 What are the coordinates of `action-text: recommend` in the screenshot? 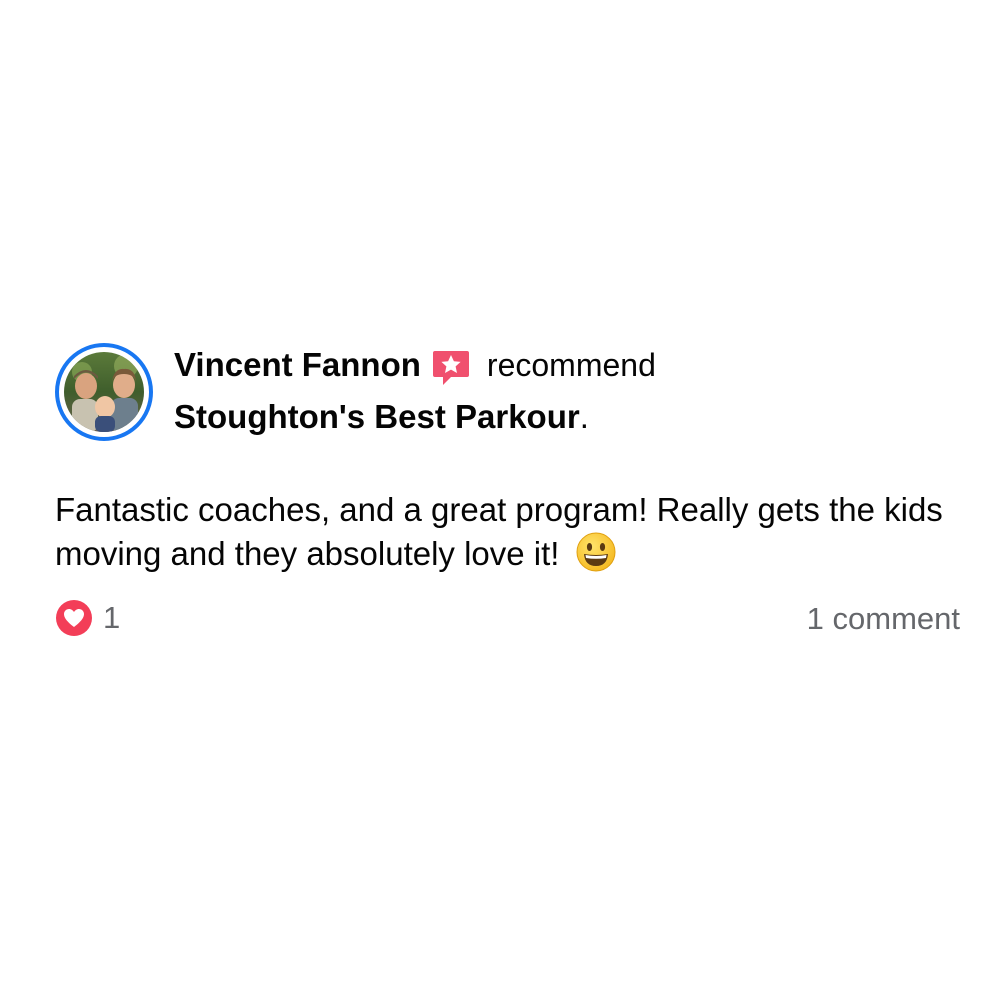 It's located at (571, 364).